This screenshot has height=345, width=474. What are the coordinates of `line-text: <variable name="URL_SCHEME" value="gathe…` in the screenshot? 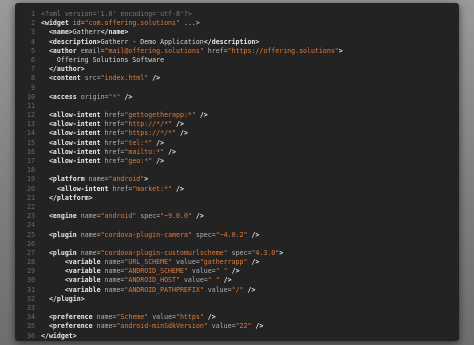 It's located at (150, 262).